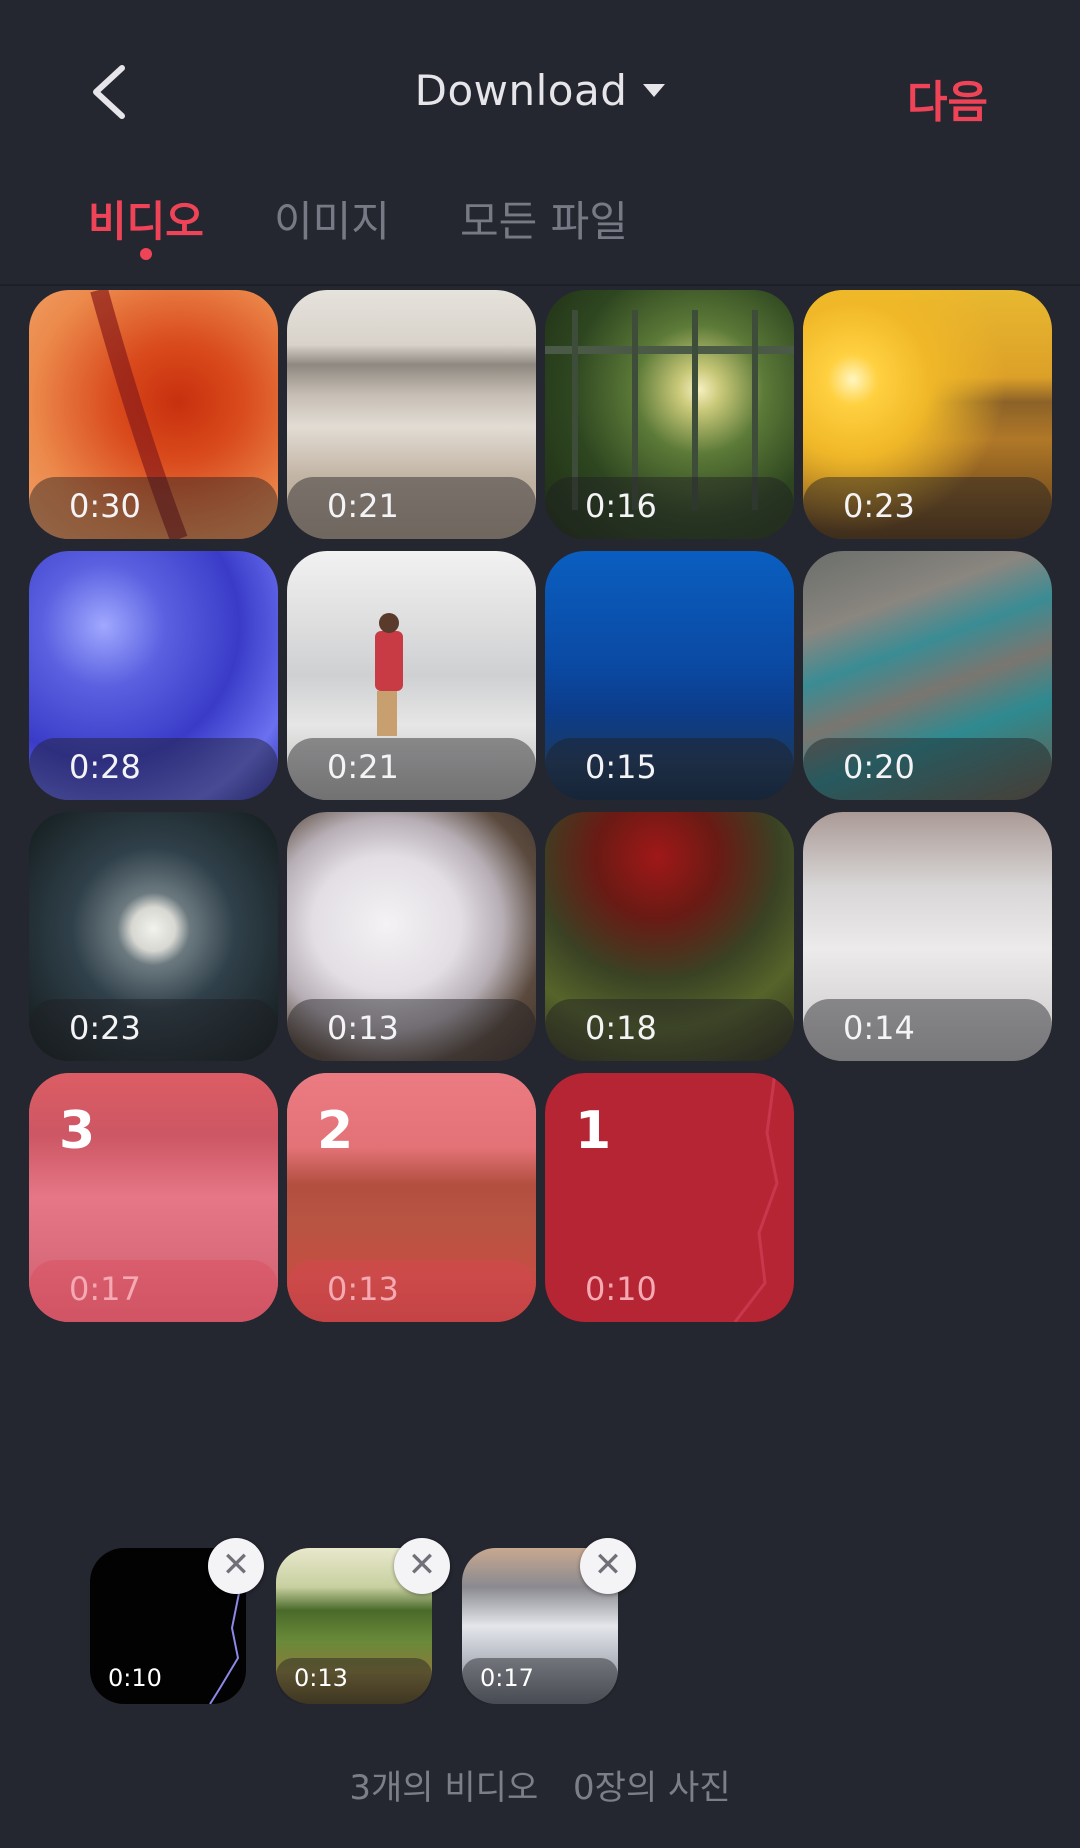 This screenshot has width=1080, height=1848. I want to click on video-count-text: 3개의 비디오, so click(444, 1788).